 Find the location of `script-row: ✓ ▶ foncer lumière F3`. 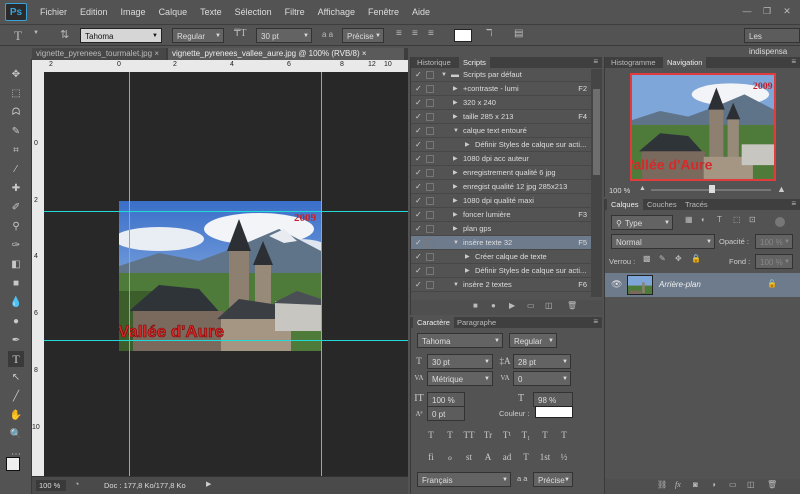

script-row: ✓ ▶ foncer lumière F3 is located at coordinates (501, 215).